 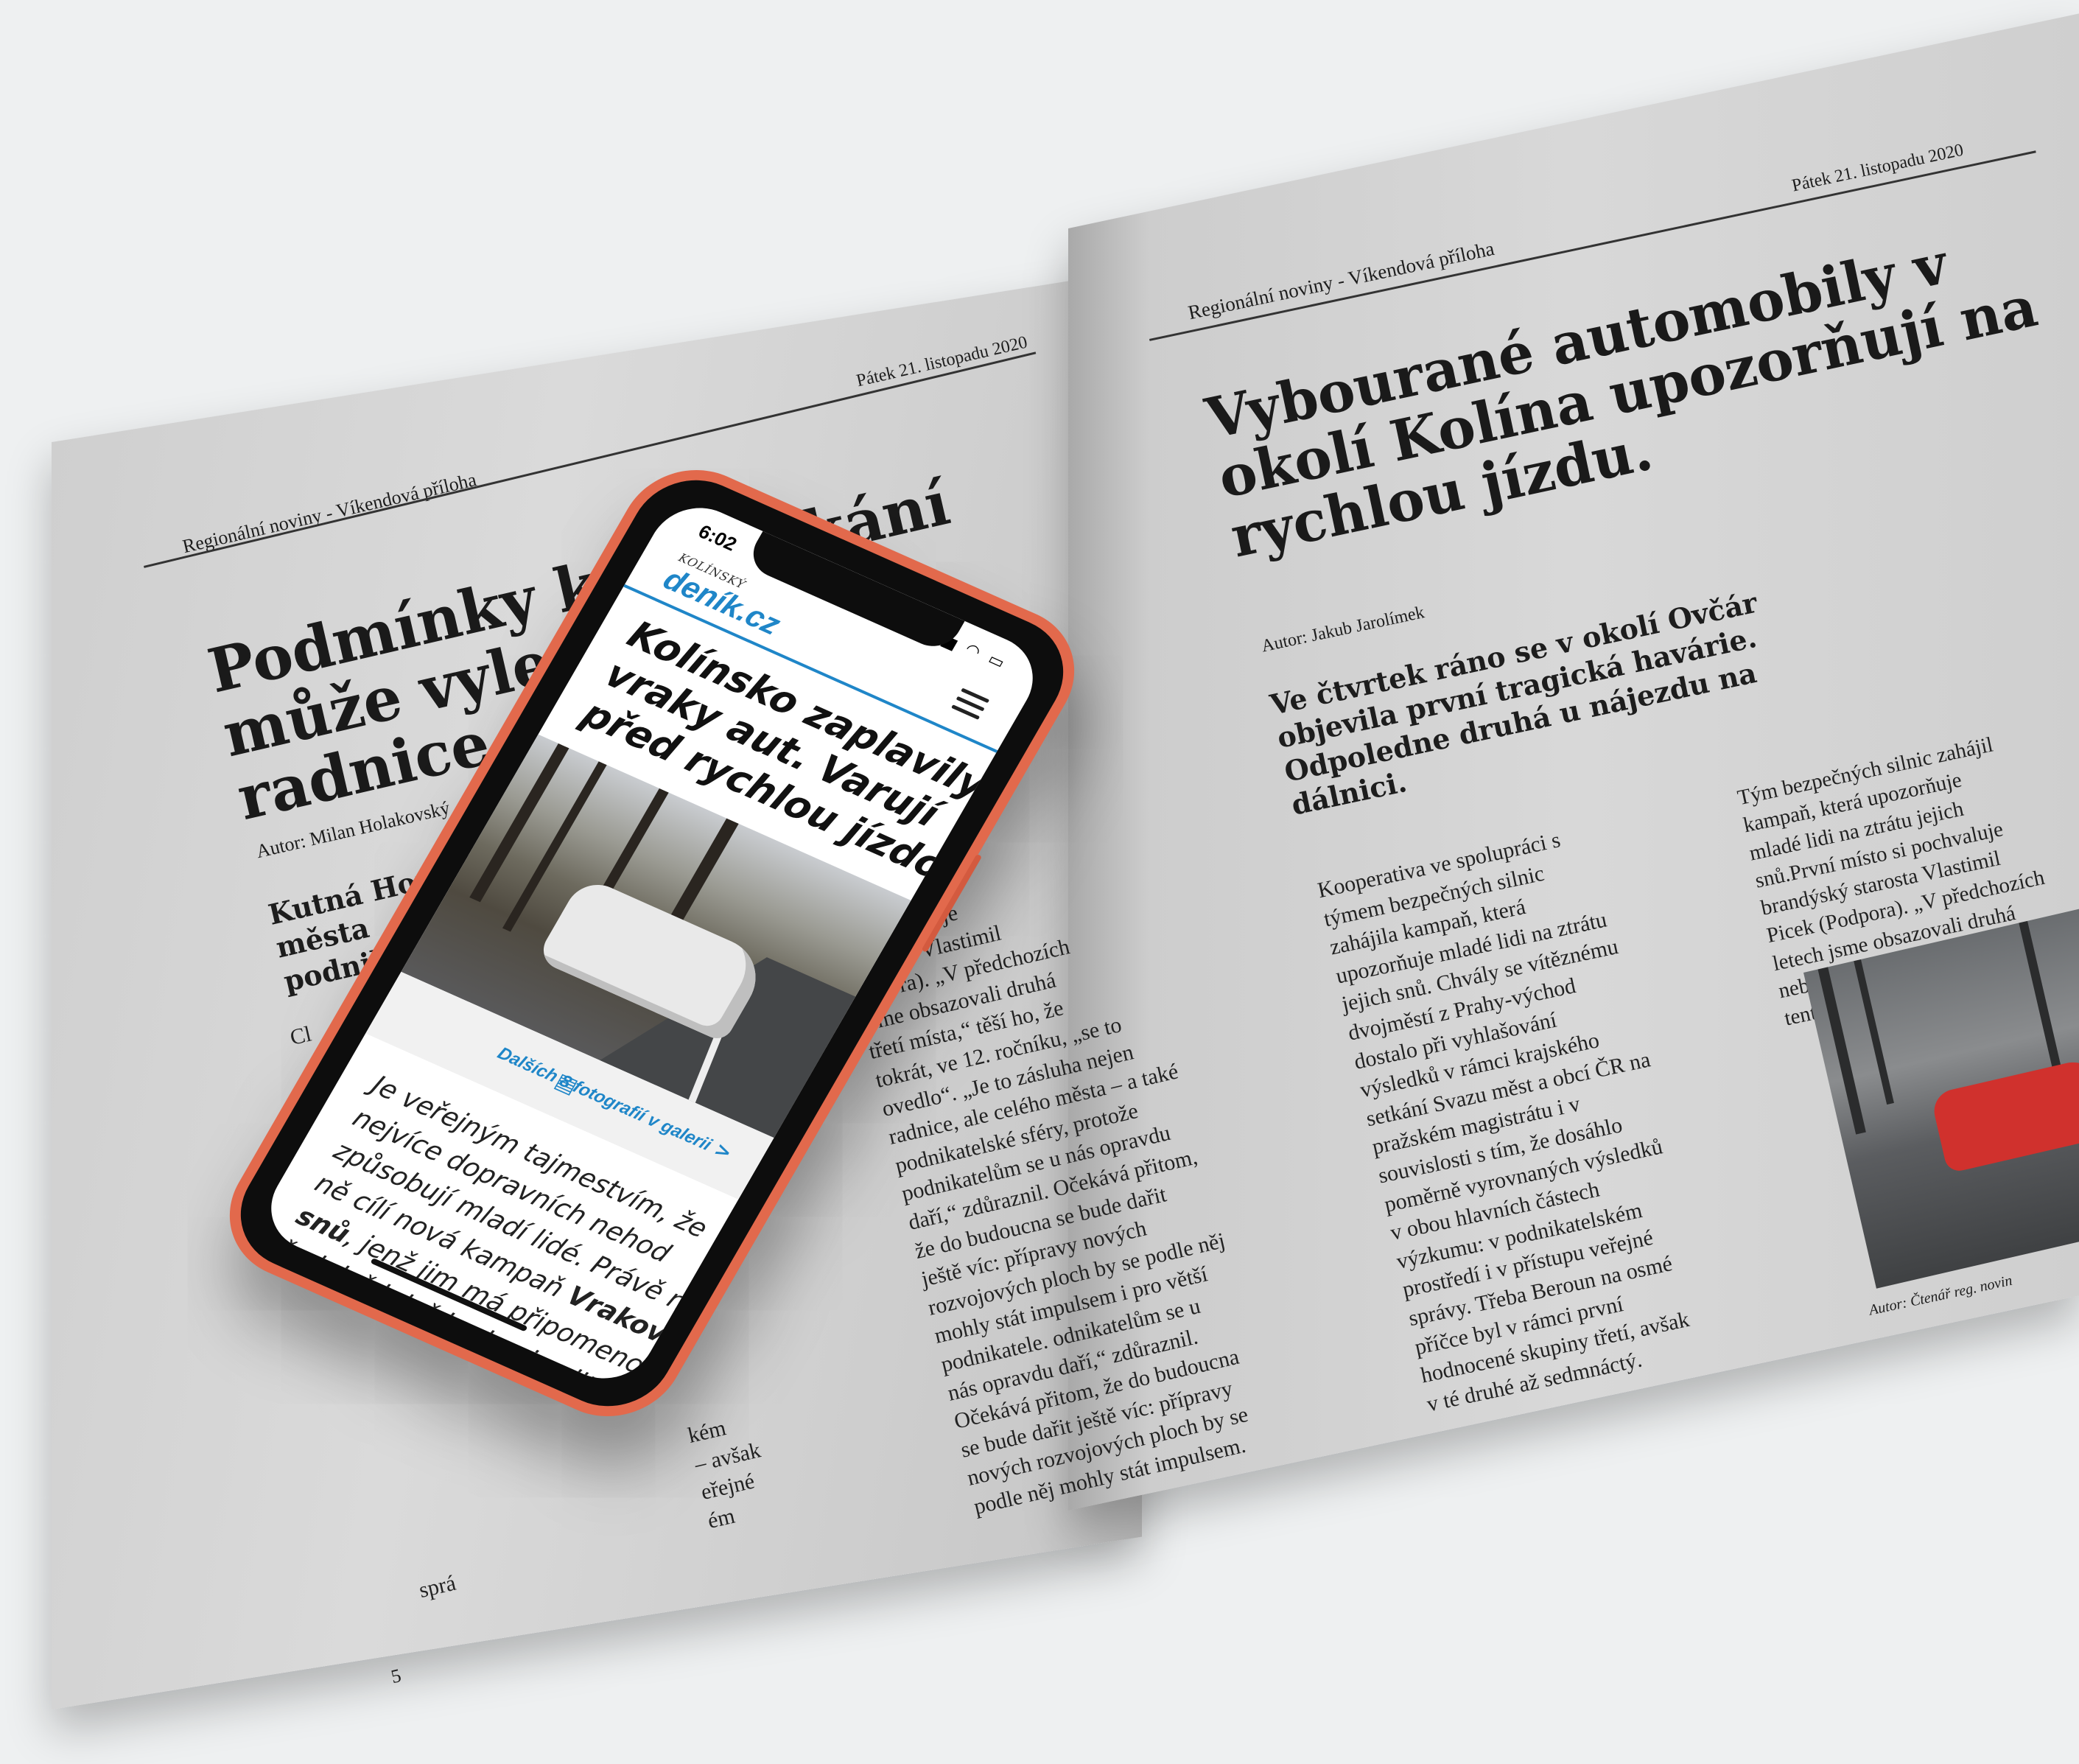 I want to click on chevron-right-icon: >, so click(x=722, y=1151).